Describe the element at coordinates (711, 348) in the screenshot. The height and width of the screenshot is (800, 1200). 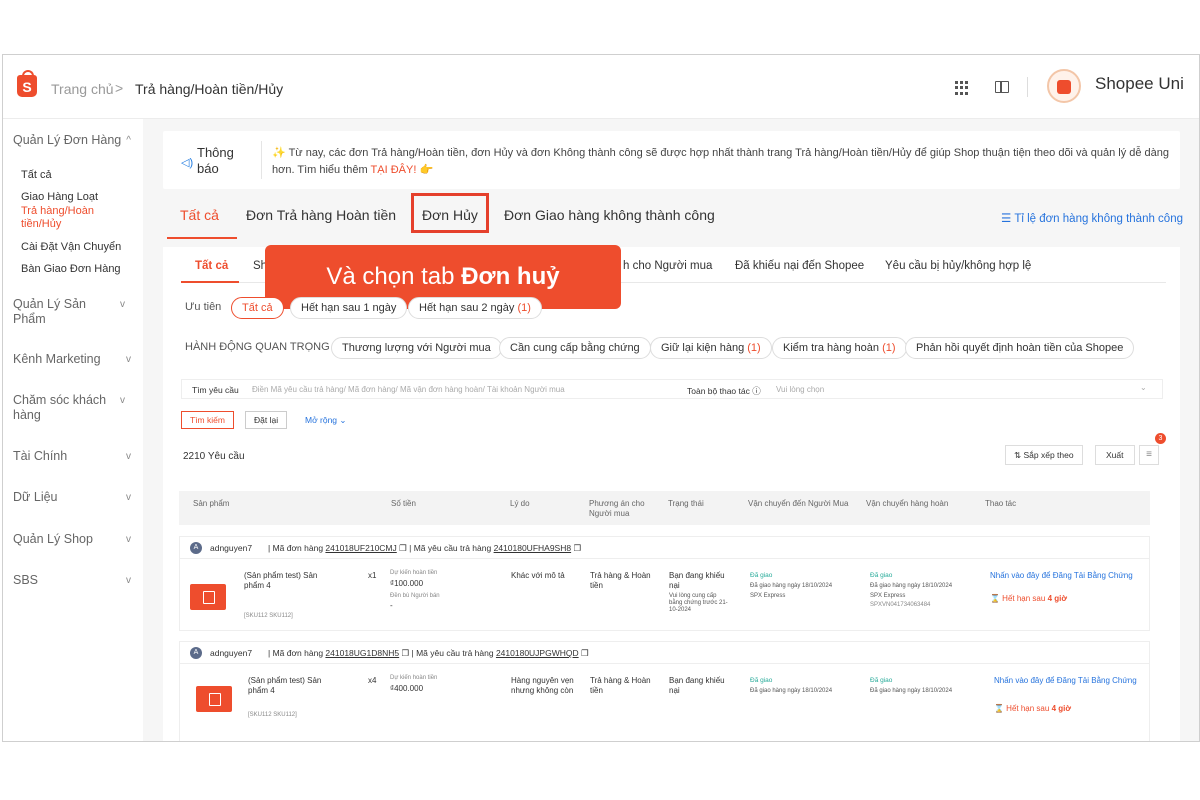
I see `action-pill-keep: Giữ lại kiện hàng (1)` at that location.